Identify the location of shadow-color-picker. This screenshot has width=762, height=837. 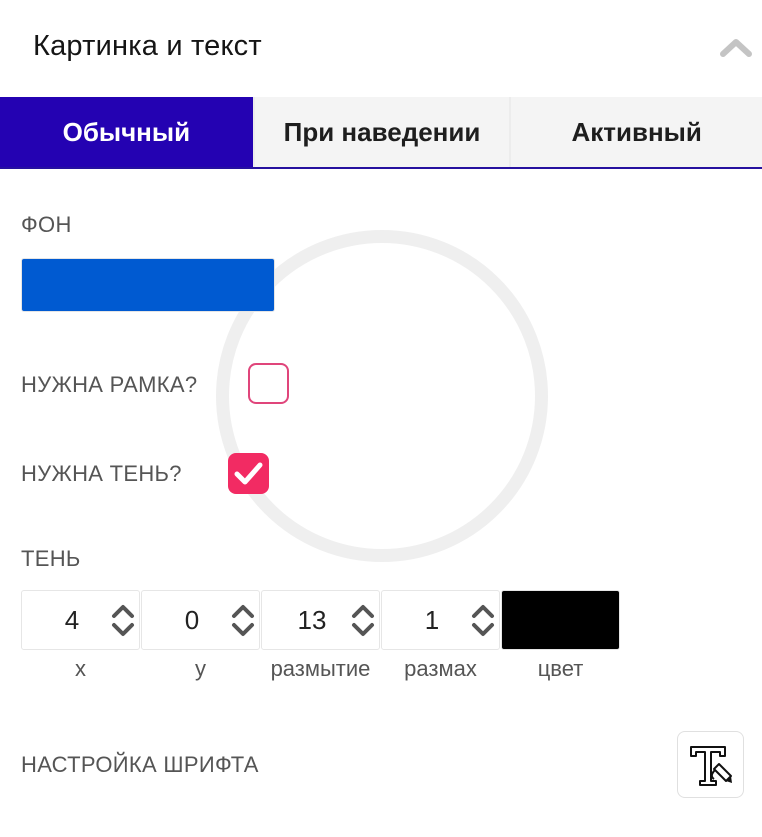
(560, 620).